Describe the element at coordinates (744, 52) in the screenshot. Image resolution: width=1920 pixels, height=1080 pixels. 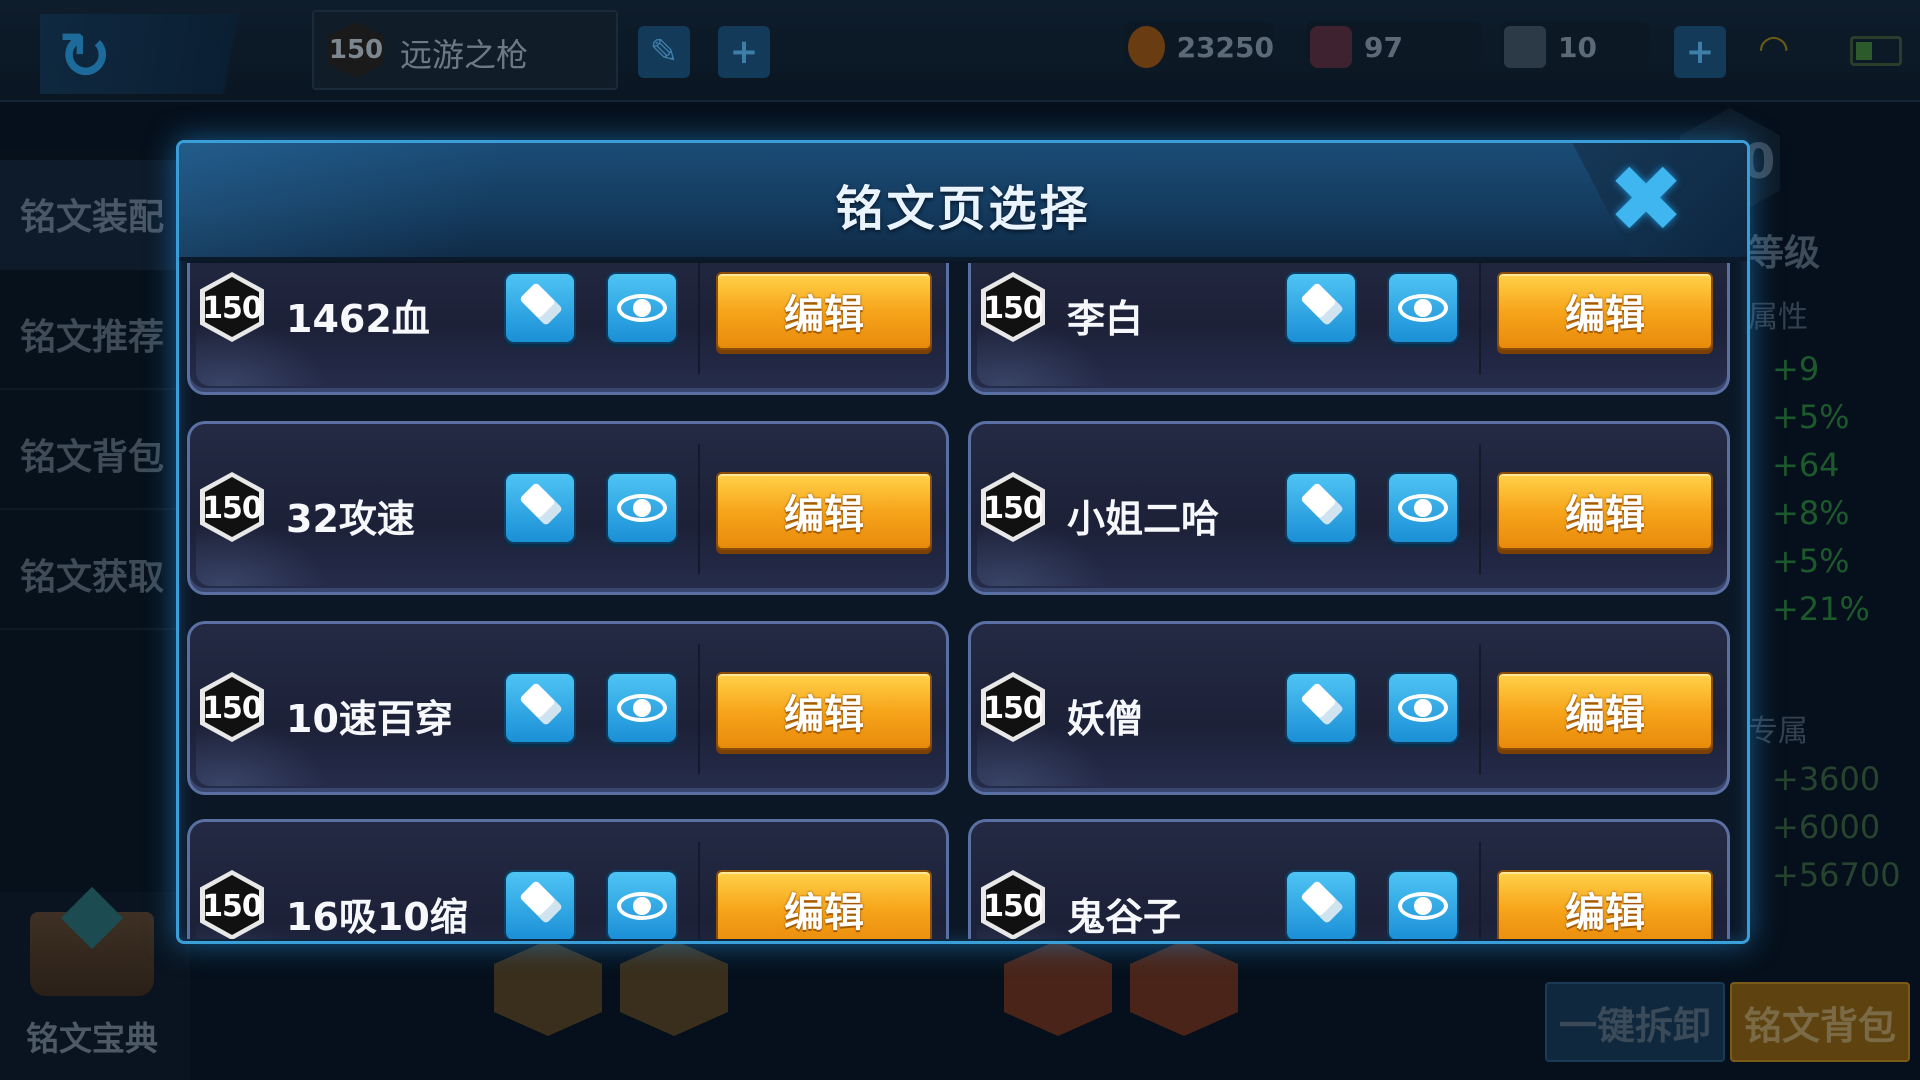
I see `add-icon: +` at that location.